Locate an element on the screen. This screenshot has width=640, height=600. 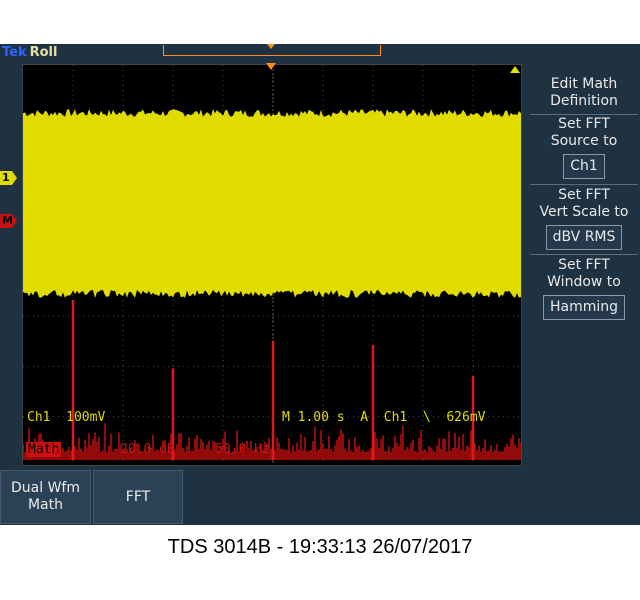
menu-title-line-1: Edit Math is located at coordinates (584, 84).